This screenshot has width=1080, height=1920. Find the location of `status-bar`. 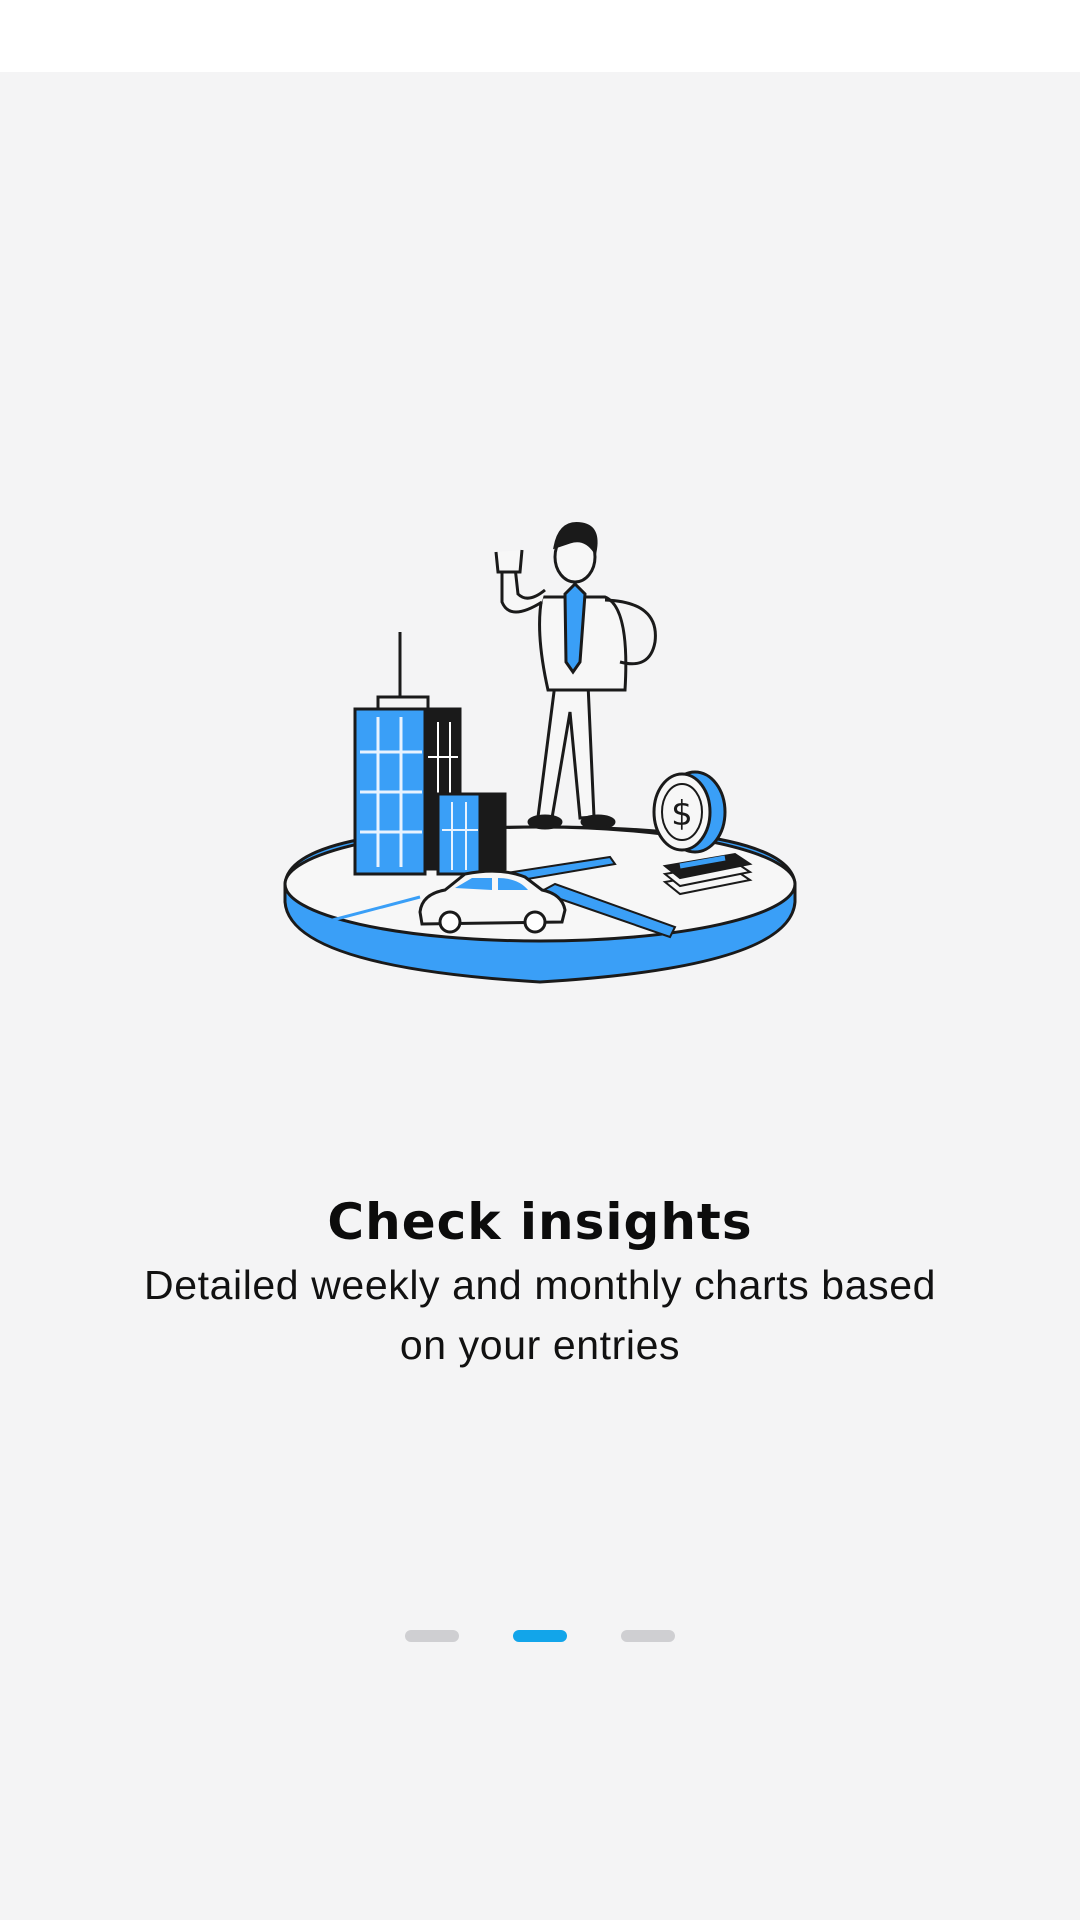

status-bar is located at coordinates (540, 36).